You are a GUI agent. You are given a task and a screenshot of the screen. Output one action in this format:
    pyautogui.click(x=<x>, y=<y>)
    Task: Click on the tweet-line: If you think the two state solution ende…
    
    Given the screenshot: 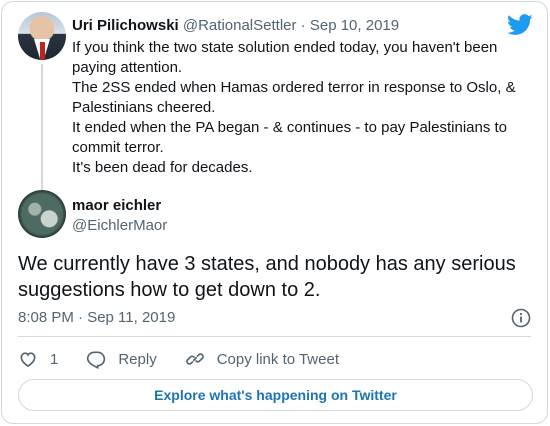 What is the action you would take?
    pyautogui.click(x=285, y=57)
    